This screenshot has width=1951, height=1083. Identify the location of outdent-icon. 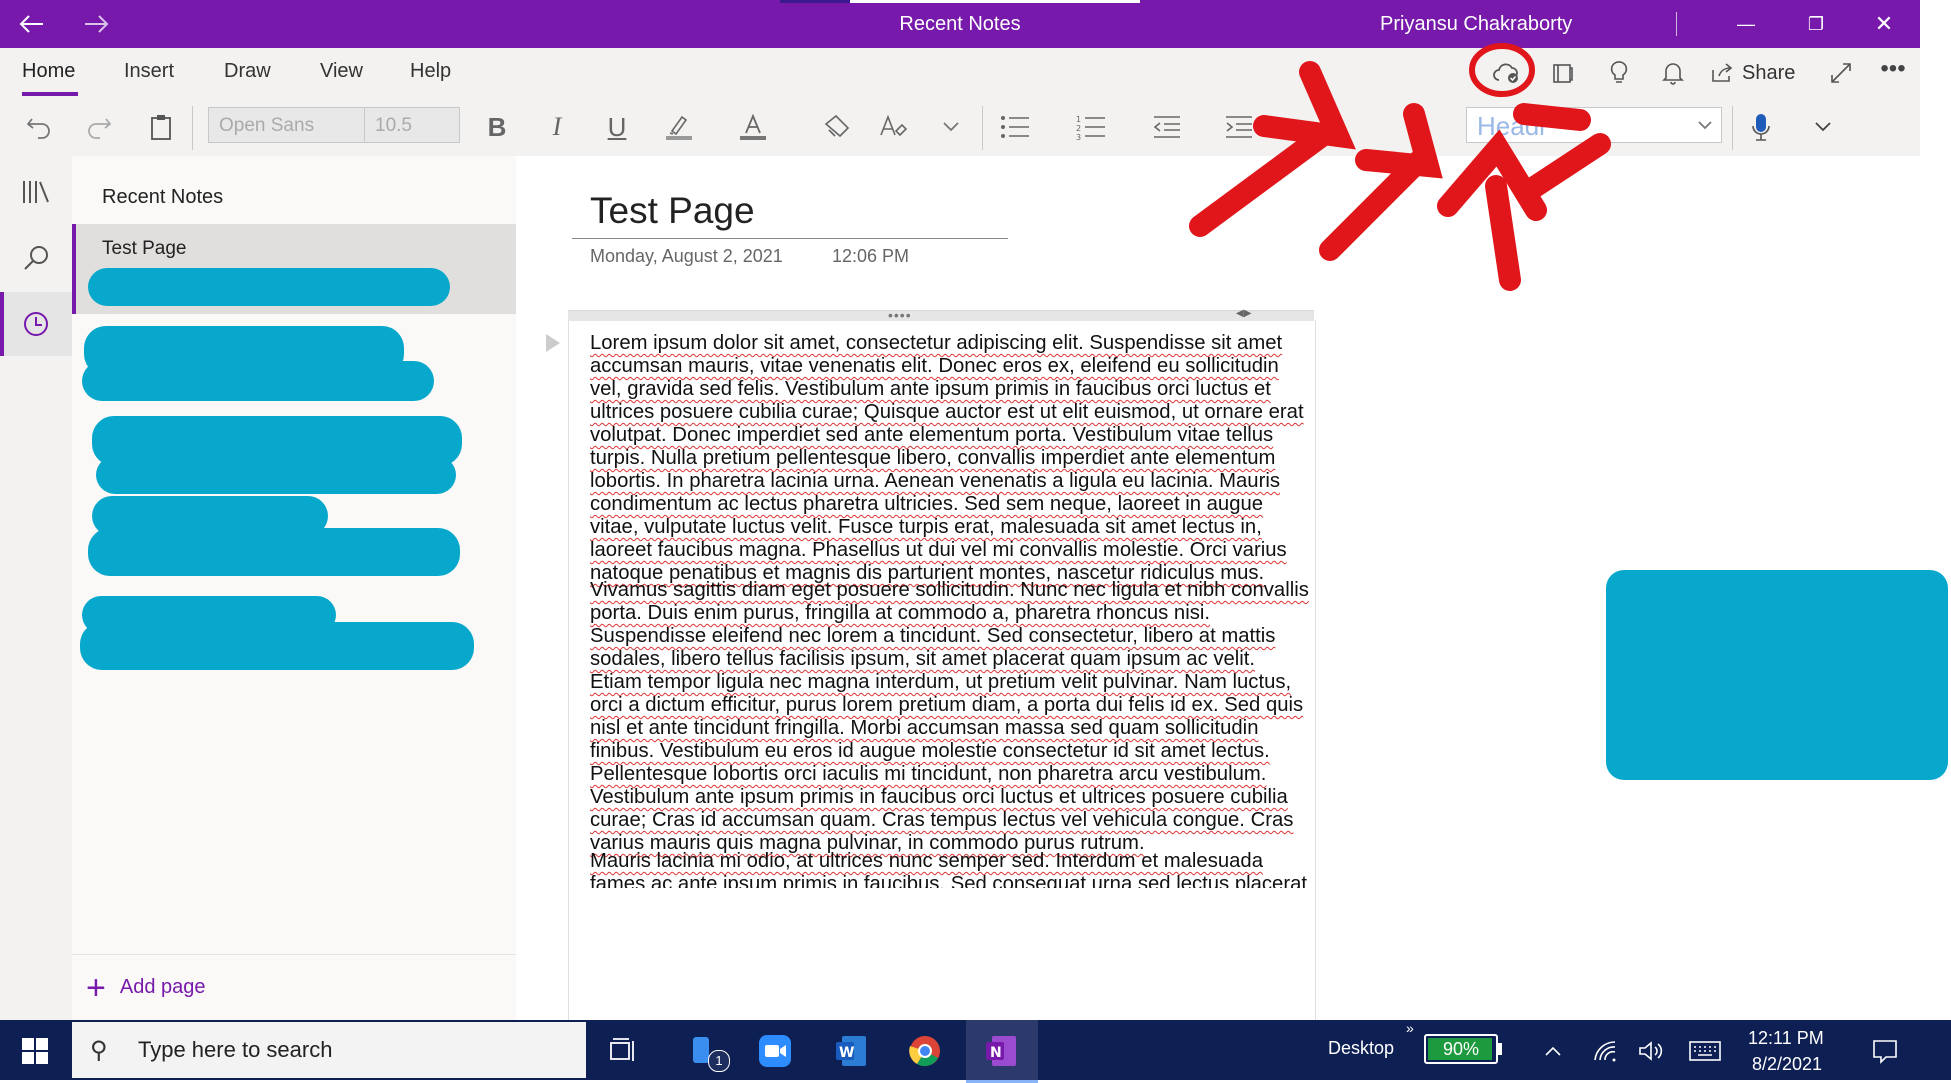
(1166, 127).